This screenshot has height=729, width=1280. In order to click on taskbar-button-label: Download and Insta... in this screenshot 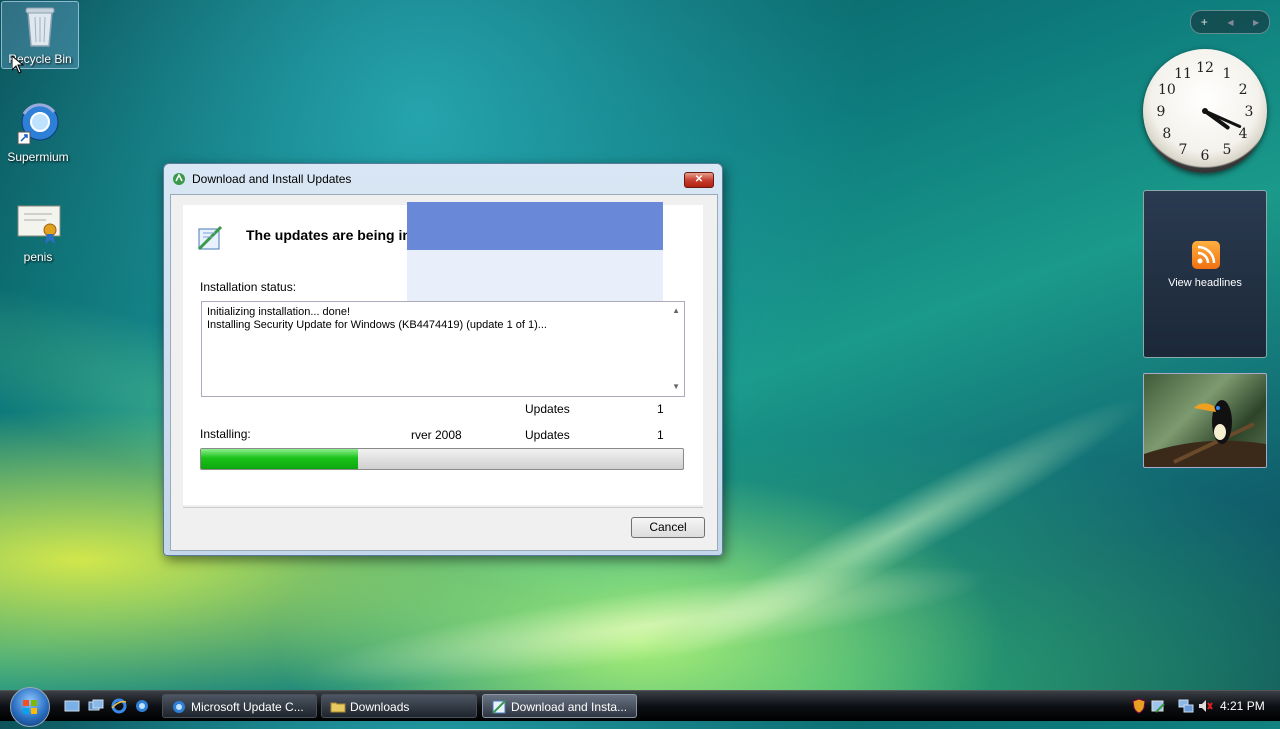, I will do `click(569, 707)`.